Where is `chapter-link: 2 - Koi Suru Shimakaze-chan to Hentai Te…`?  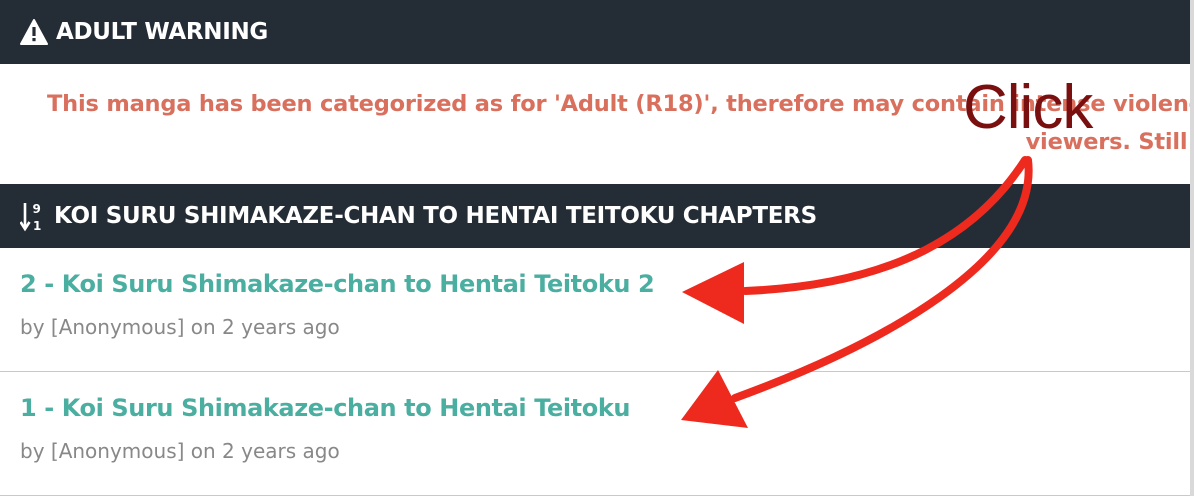 chapter-link: 2 - Koi Suru Shimakaze-chan to Hentai Te… is located at coordinates (337, 284).